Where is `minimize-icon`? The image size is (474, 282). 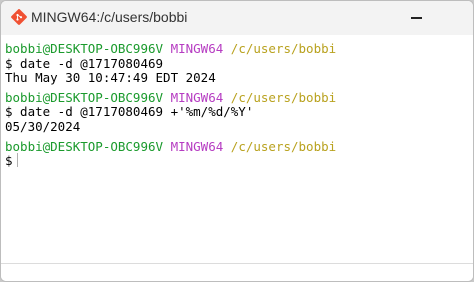 minimize-icon is located at coordinates (416, 18).